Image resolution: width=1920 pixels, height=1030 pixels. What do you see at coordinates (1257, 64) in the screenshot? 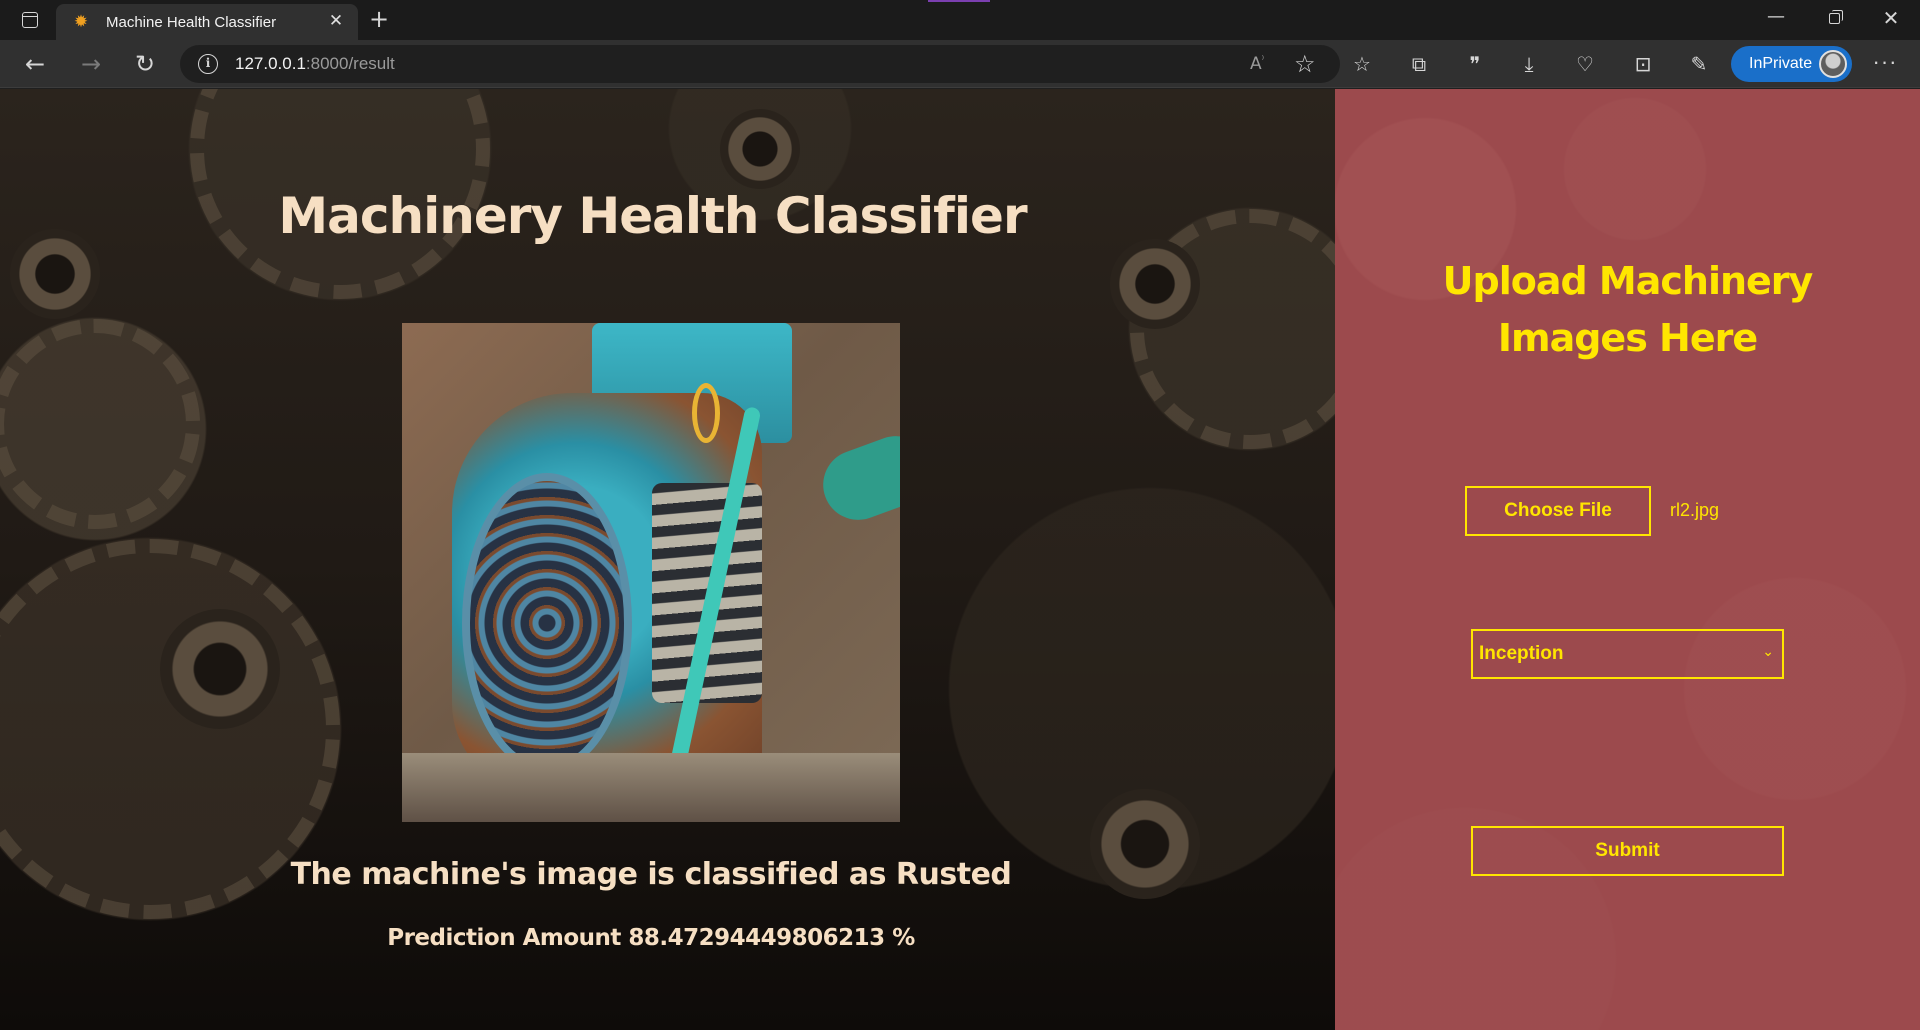
I see `read-aloud-icon: A⁾` at bounding box center [1257, 64].